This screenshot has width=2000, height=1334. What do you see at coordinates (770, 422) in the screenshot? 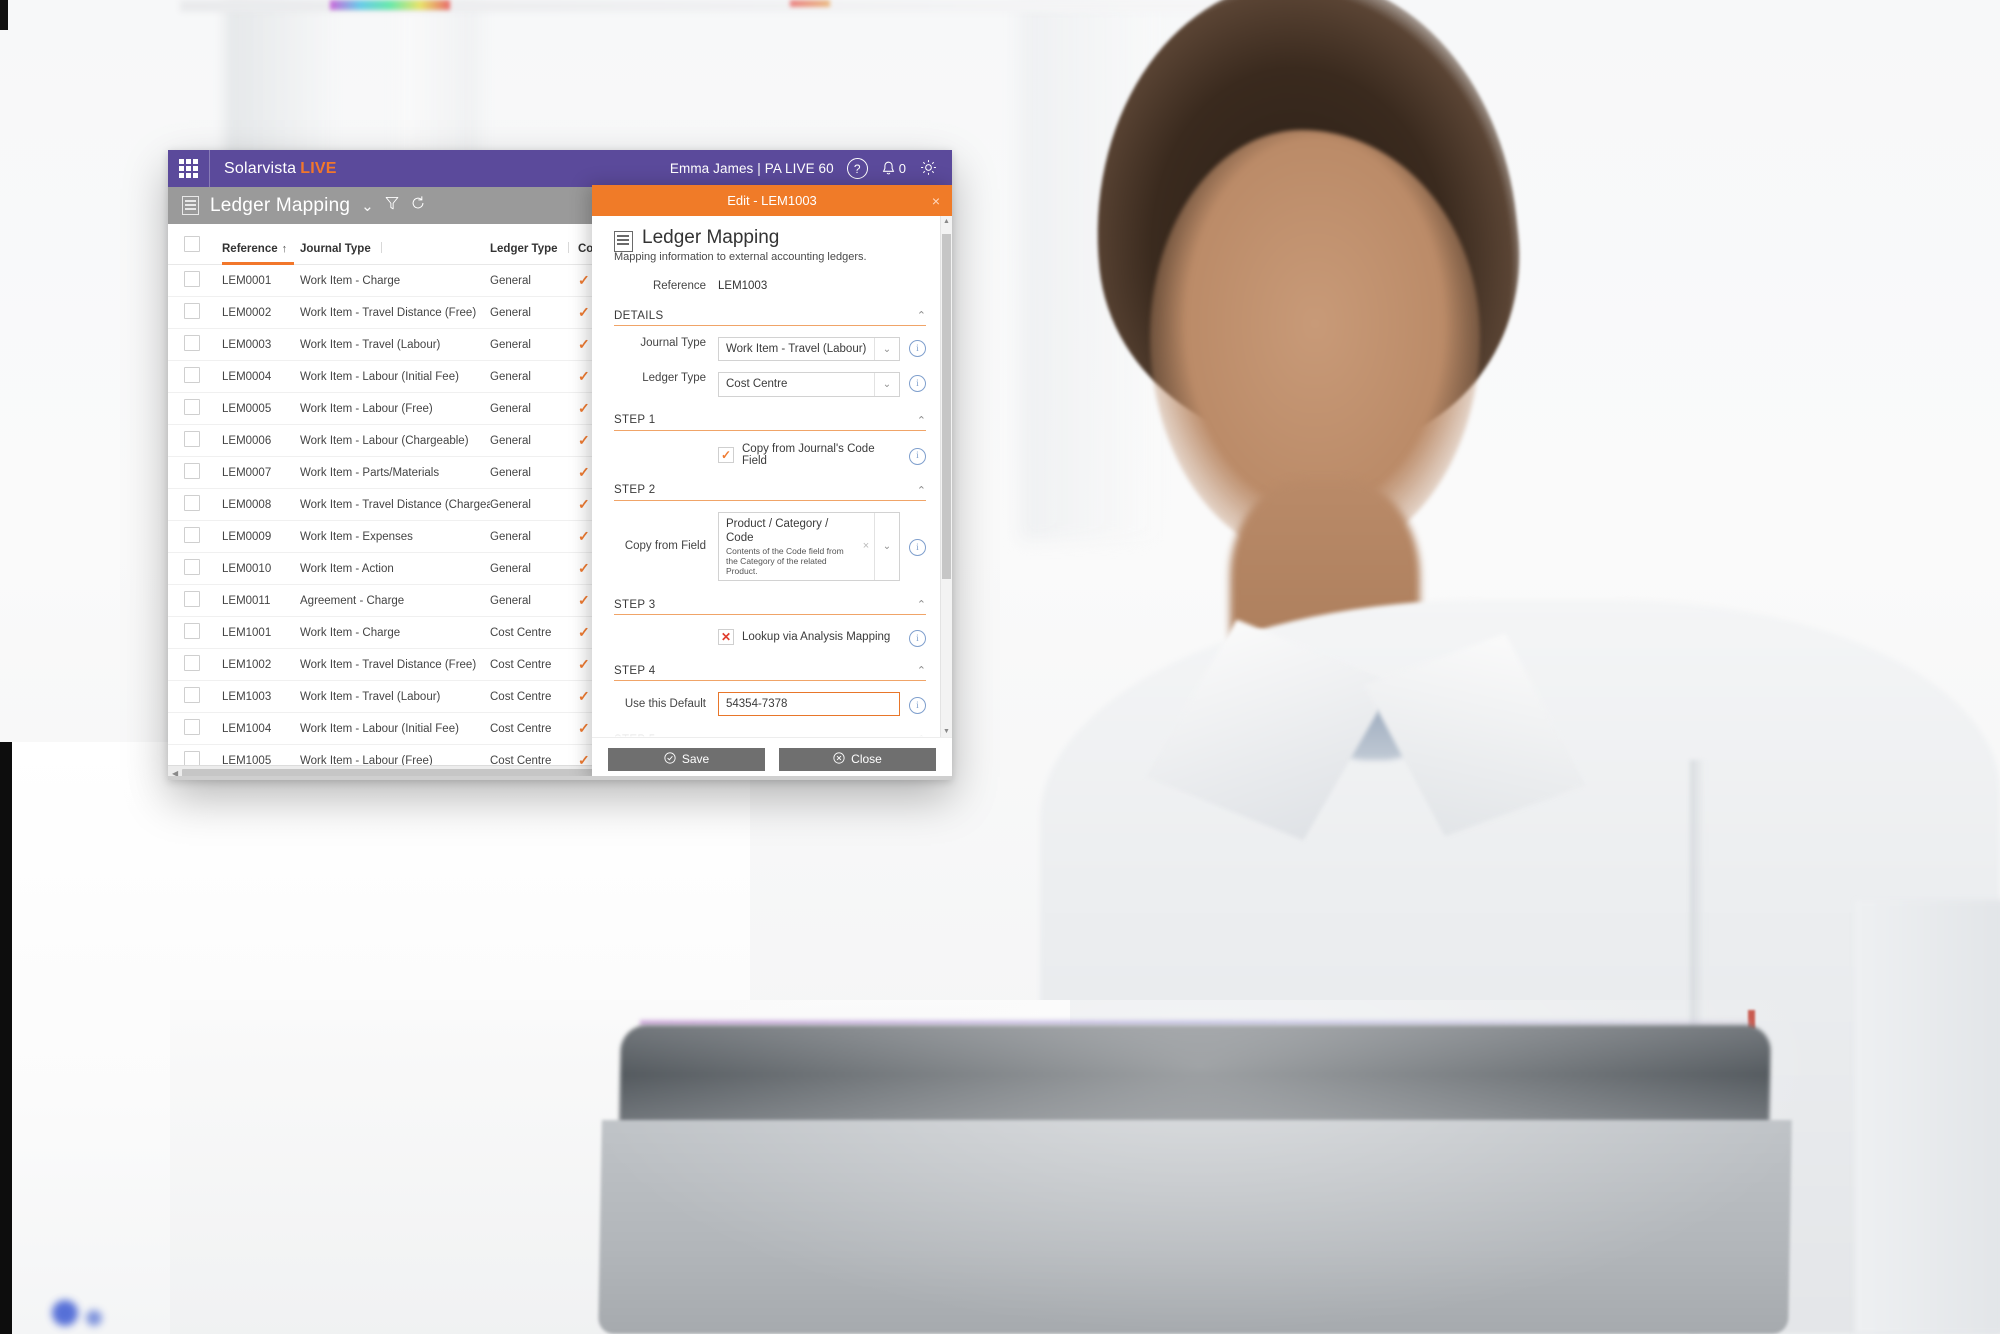
I see `section-step-1-header: STEP 1 ⌃` at bounding box center [770, 422].